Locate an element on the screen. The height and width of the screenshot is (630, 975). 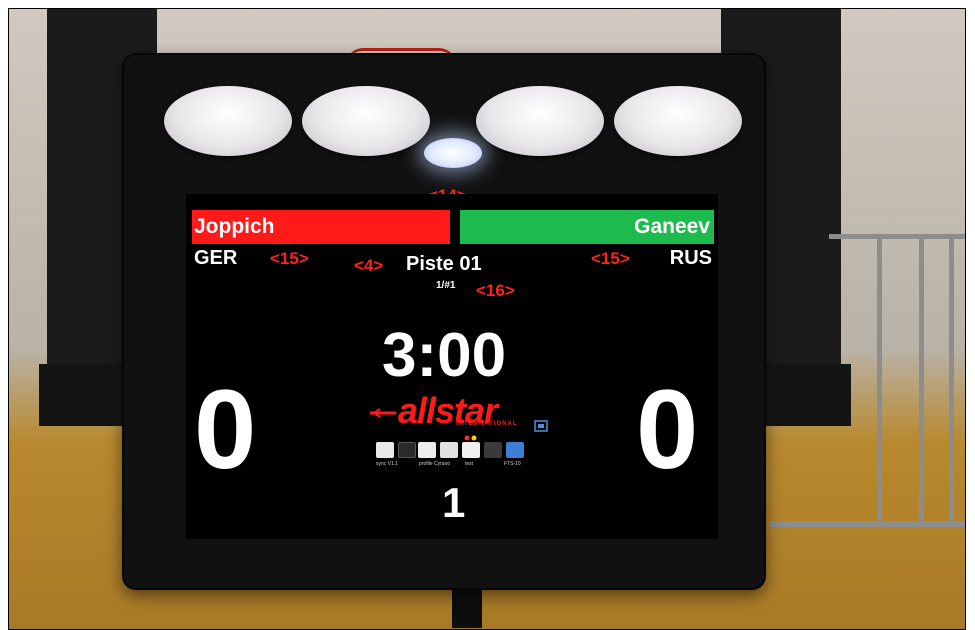
left-fencer-country: GER is located at coordinates (216, 258).